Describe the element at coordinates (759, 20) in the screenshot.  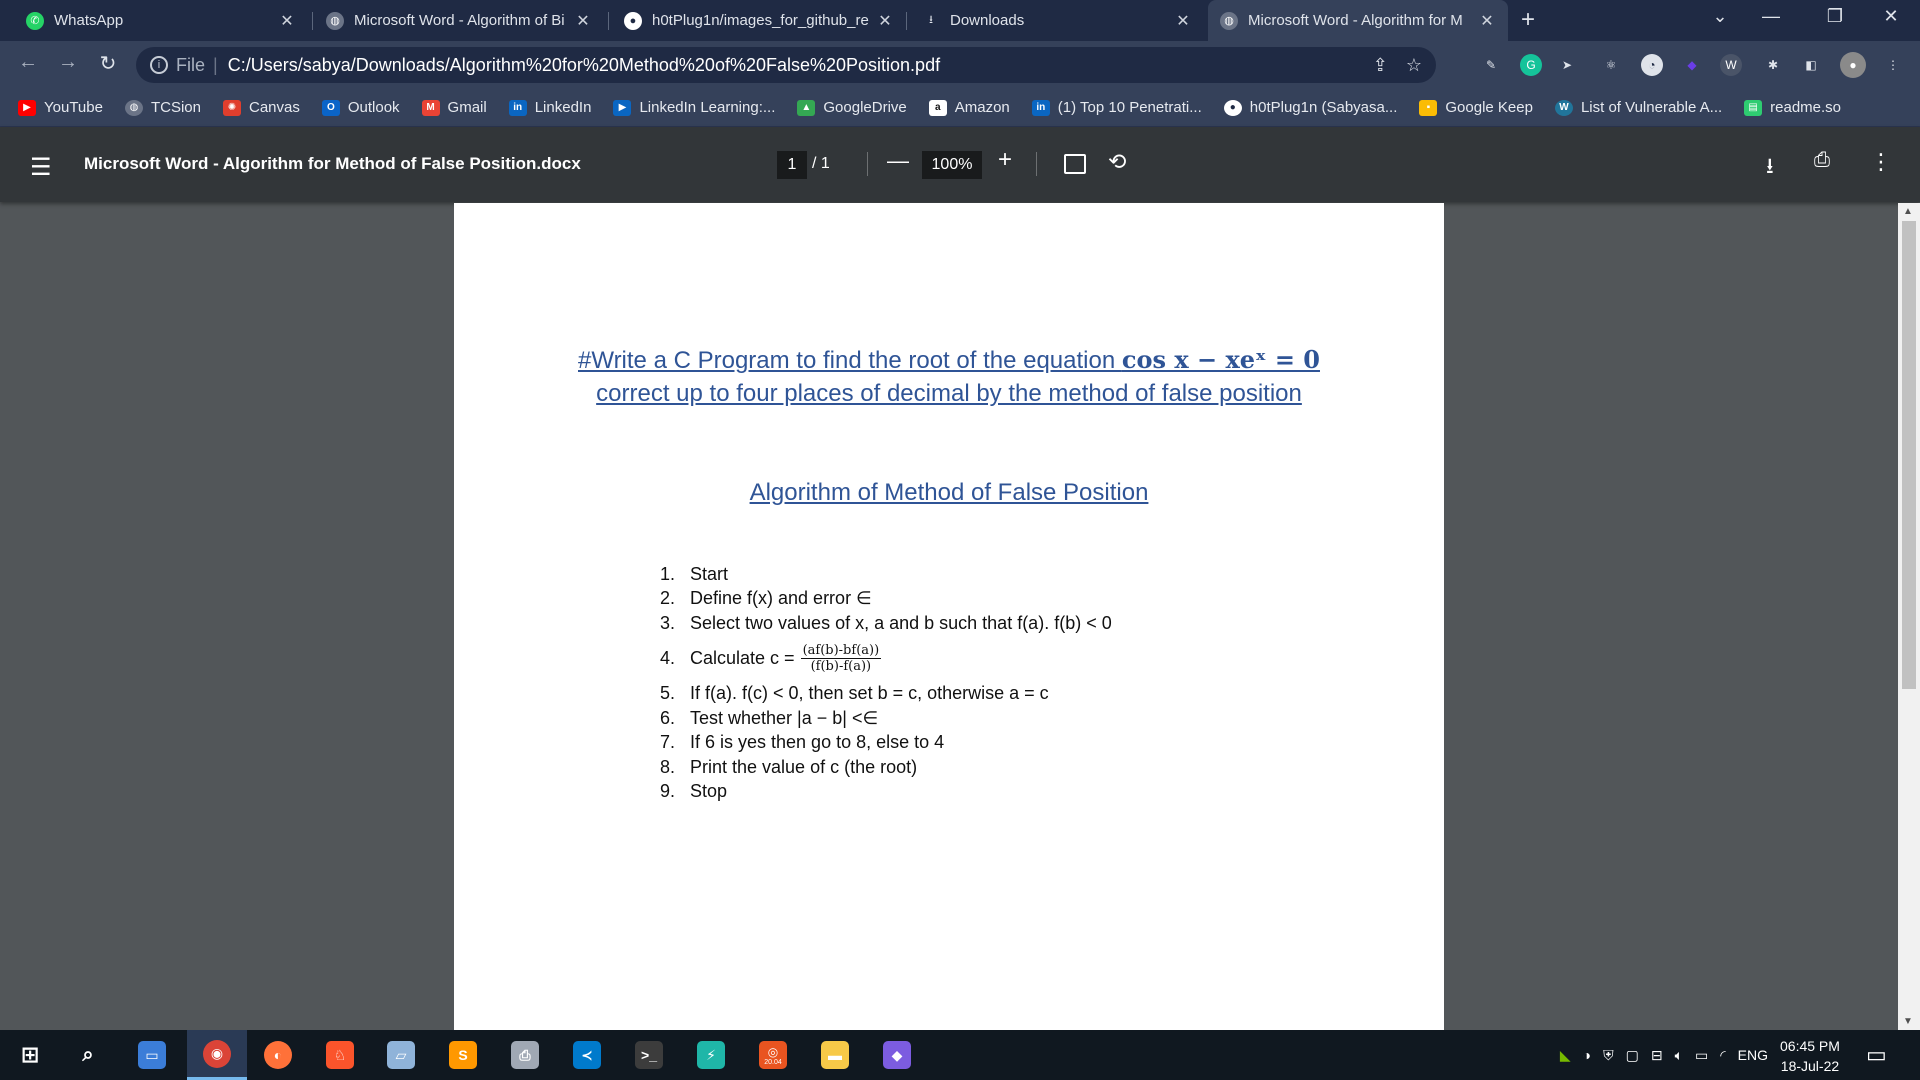
I see `tab-github-images: ● h0tPlug1n/images_for_github_re ✕` at that location.